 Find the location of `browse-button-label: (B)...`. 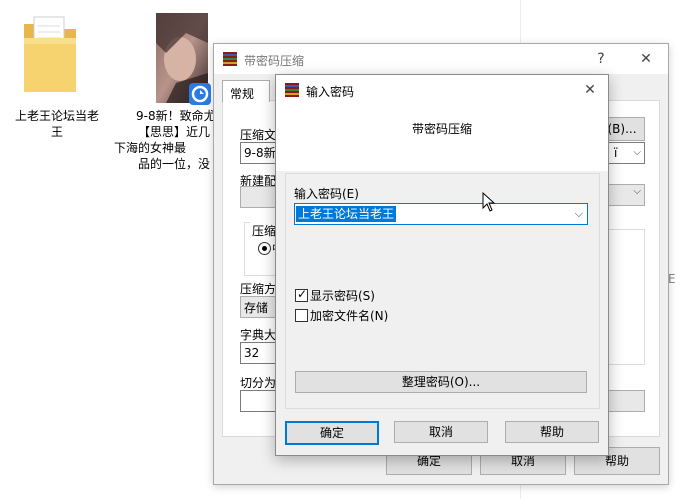

browse-button-label: (B)... is located at coordinates (622, 129).